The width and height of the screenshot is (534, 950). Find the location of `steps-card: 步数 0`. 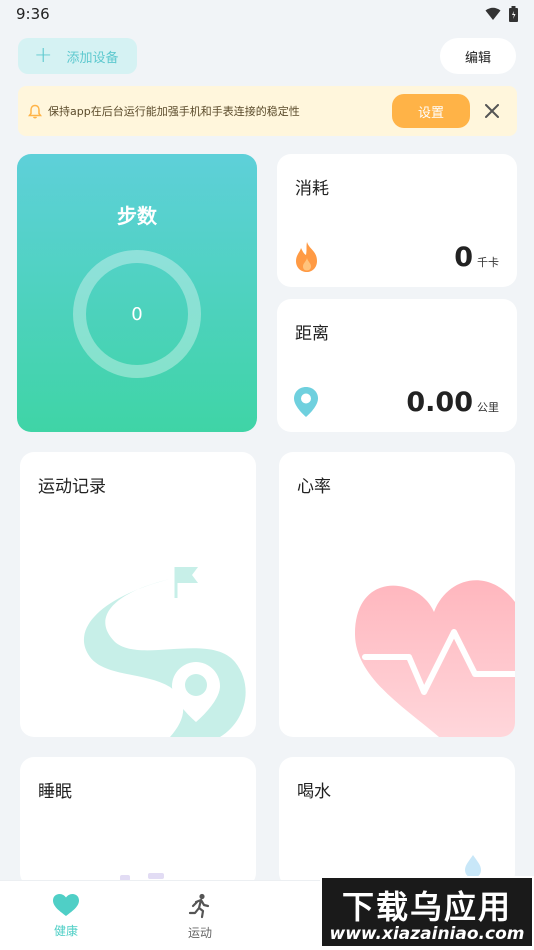

steps-card: 步数 0 is located at coordinates (137, 293).